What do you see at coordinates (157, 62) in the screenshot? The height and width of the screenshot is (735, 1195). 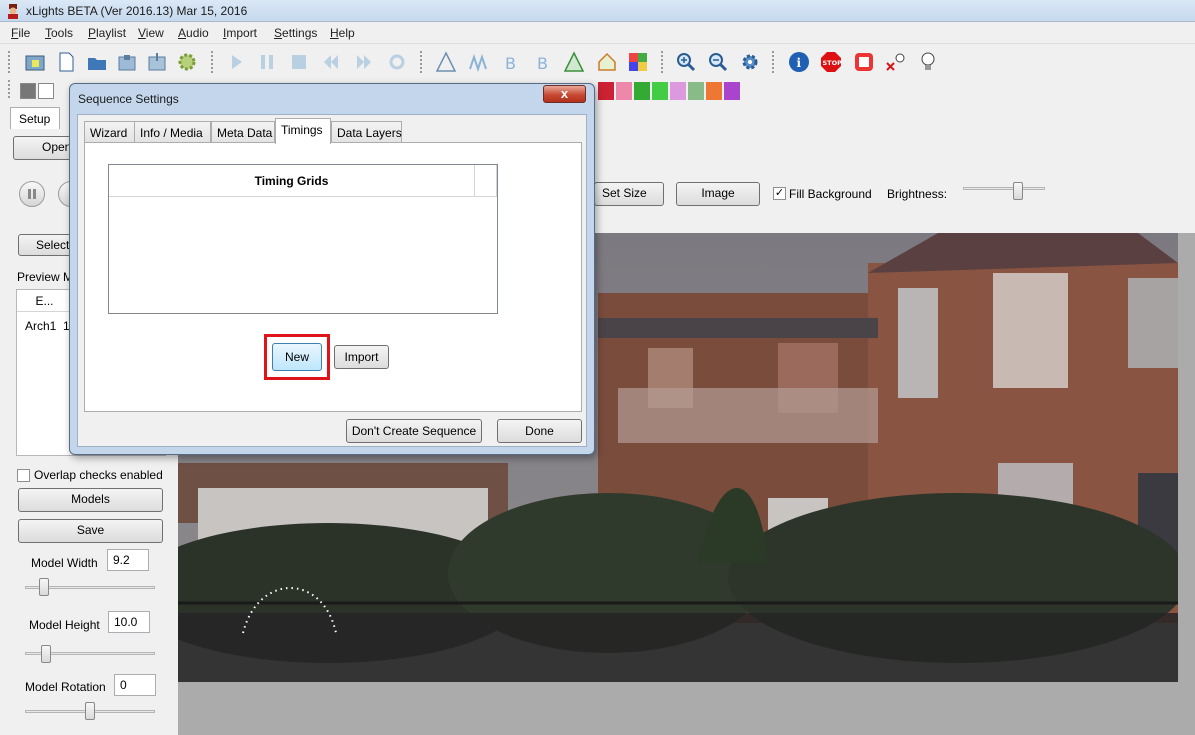 I see `save-as-icon` at bounding box center [157, 62].